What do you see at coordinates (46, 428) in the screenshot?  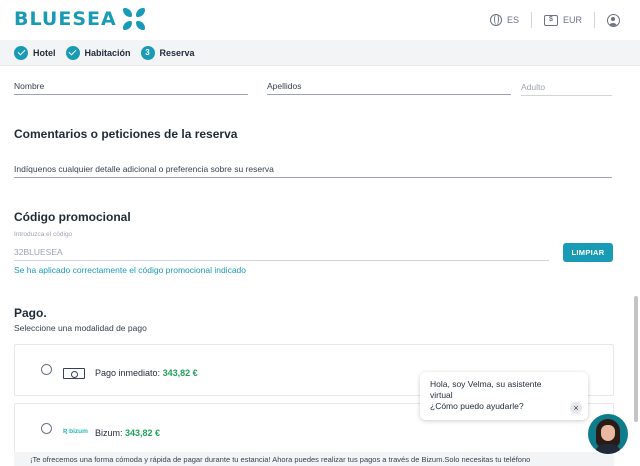 I see `radio-bizum` at bounding box center [46, 428].